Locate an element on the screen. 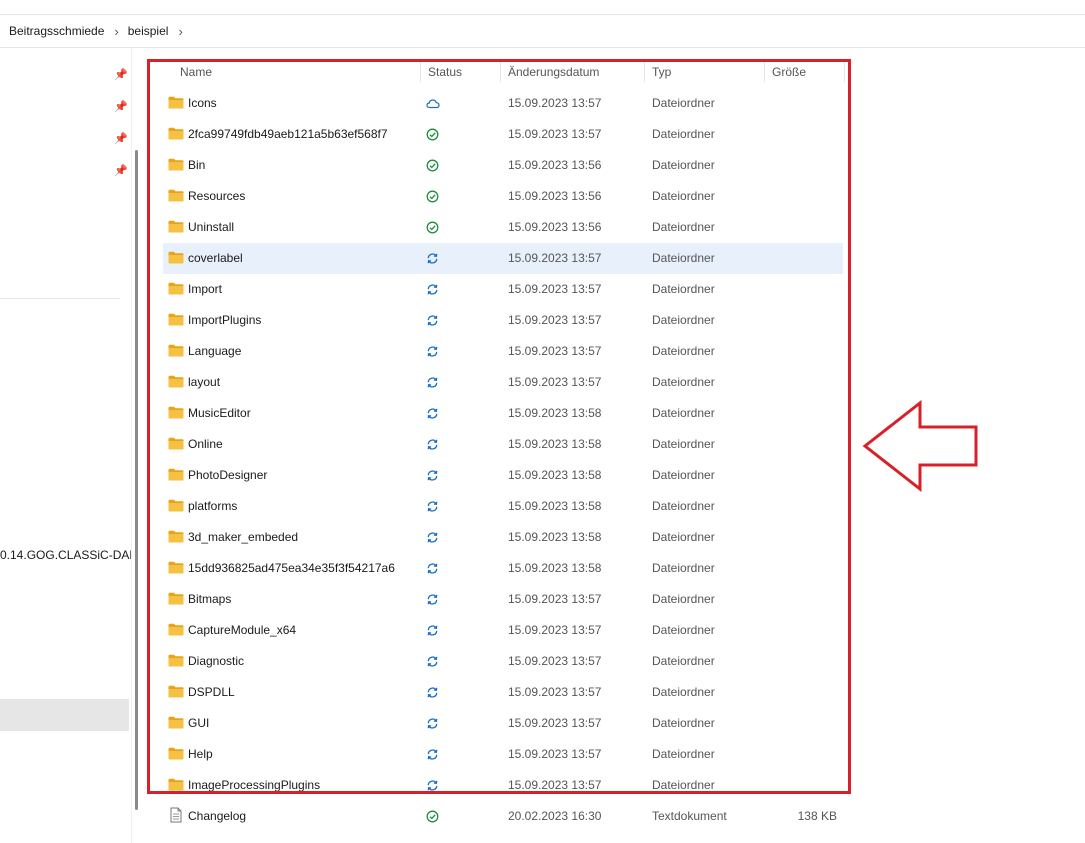 This screenshot has height=843, width=1085. column-header-size: Größe is located at coordinates (789, 72).